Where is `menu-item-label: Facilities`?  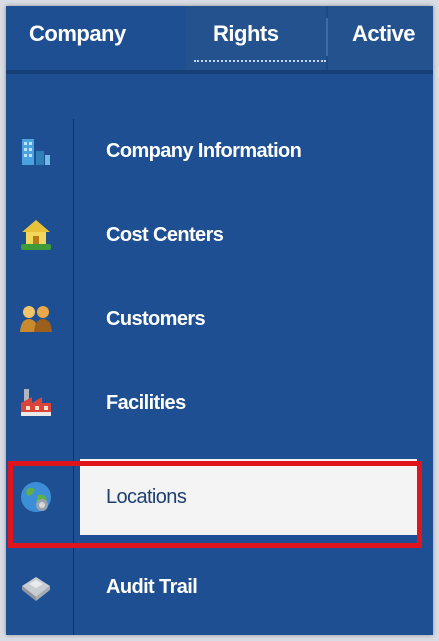 menu-item-label: Facilities is located at coordinates (146, 403).